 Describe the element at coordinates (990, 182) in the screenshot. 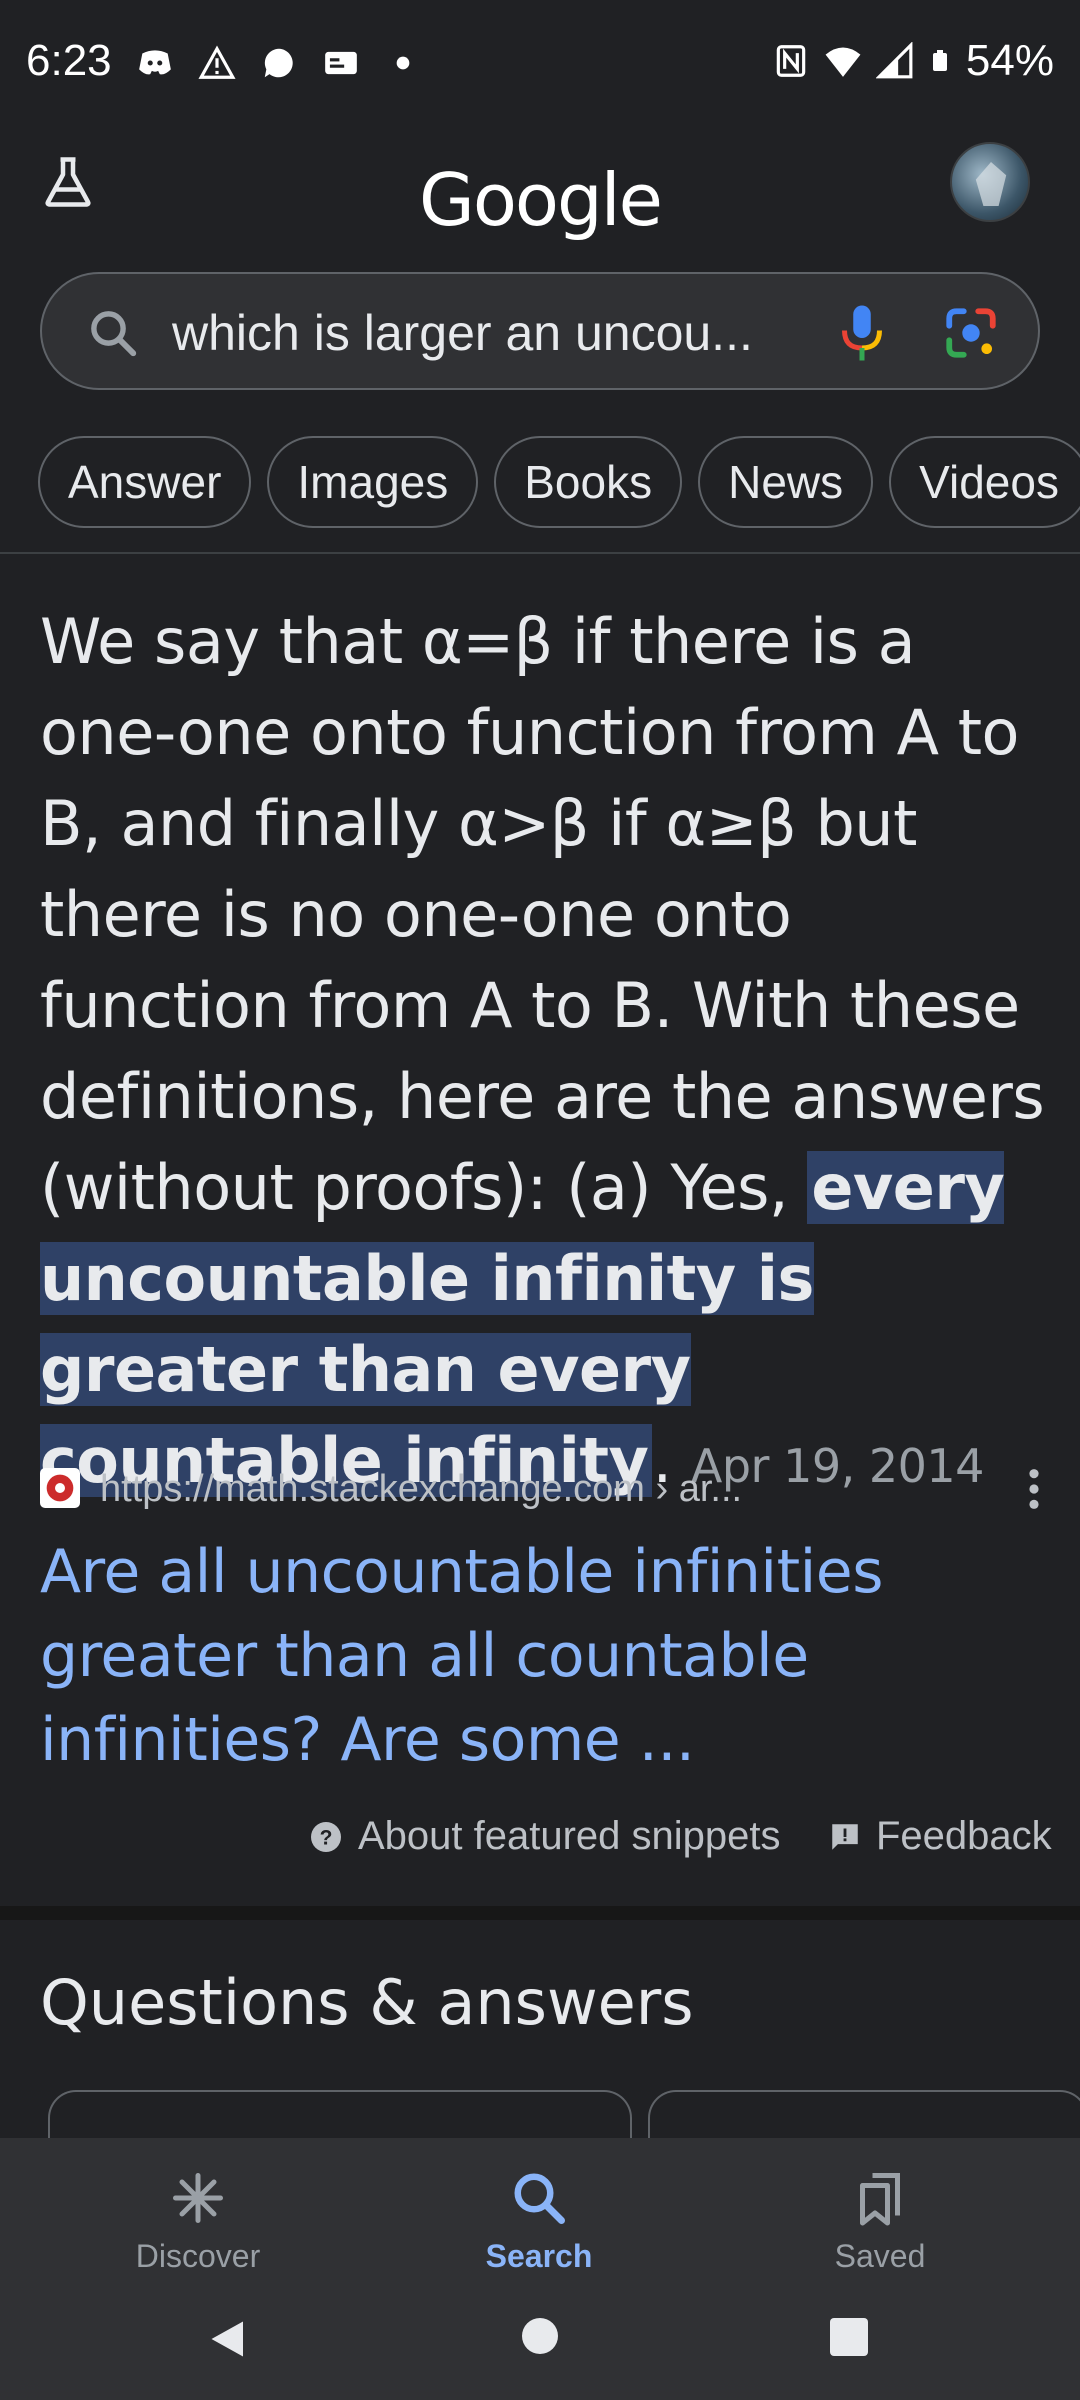

I see `account-avatar` at that location.